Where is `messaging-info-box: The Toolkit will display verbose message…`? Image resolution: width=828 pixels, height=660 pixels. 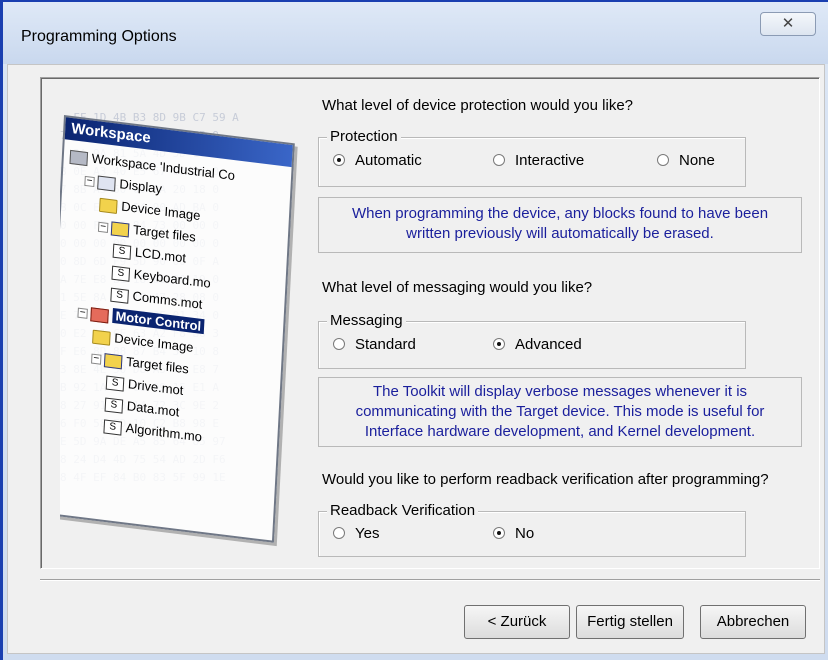 messaging-info-box: The Toolkit will display verbose message… is located at coordinates (560, 412).